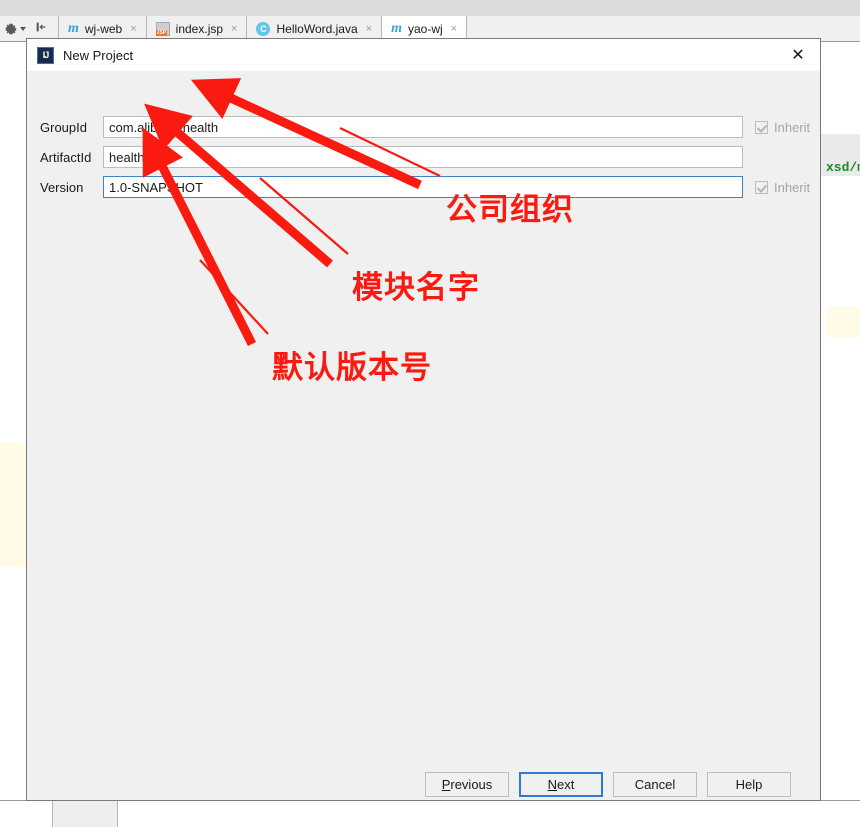 This screenshot has width=860, height=827. What do you see at coordinates (23, 29) in the screenshot?
I see `chevron-down-icon` at bounding box center [23, 29].